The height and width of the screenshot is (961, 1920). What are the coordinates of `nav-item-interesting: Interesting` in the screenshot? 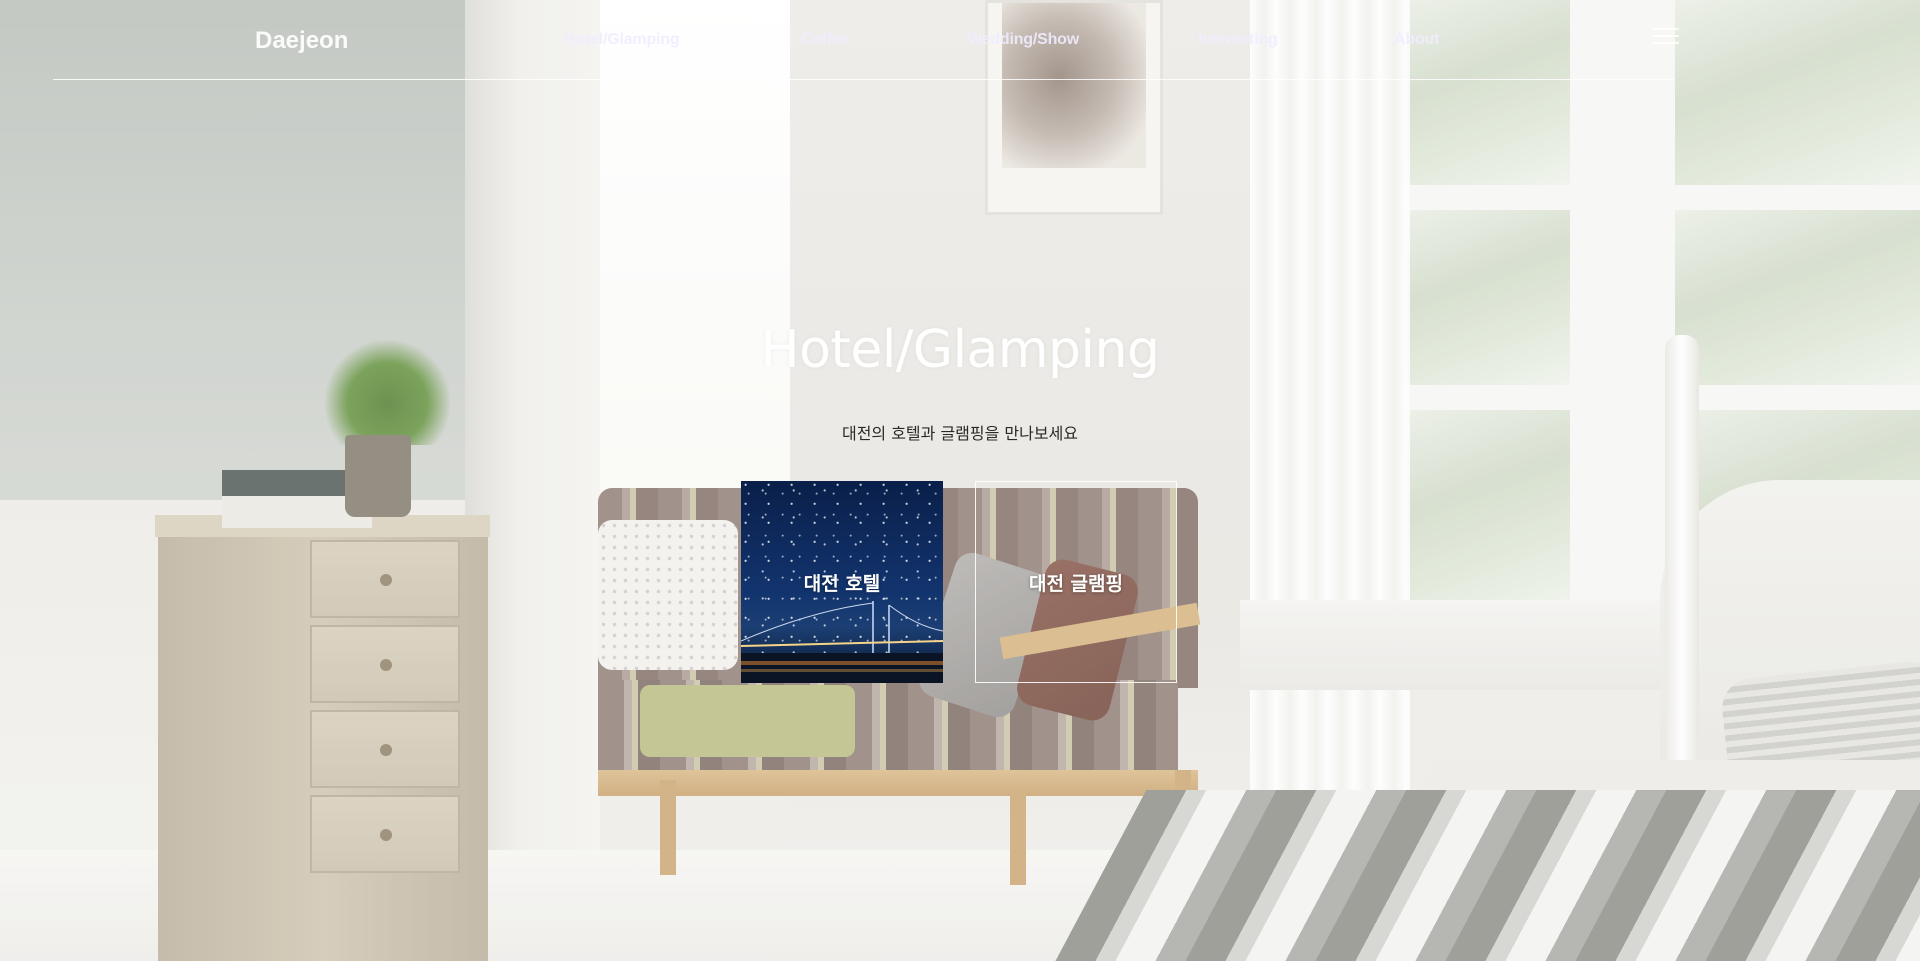 It's located at (1238, 40).